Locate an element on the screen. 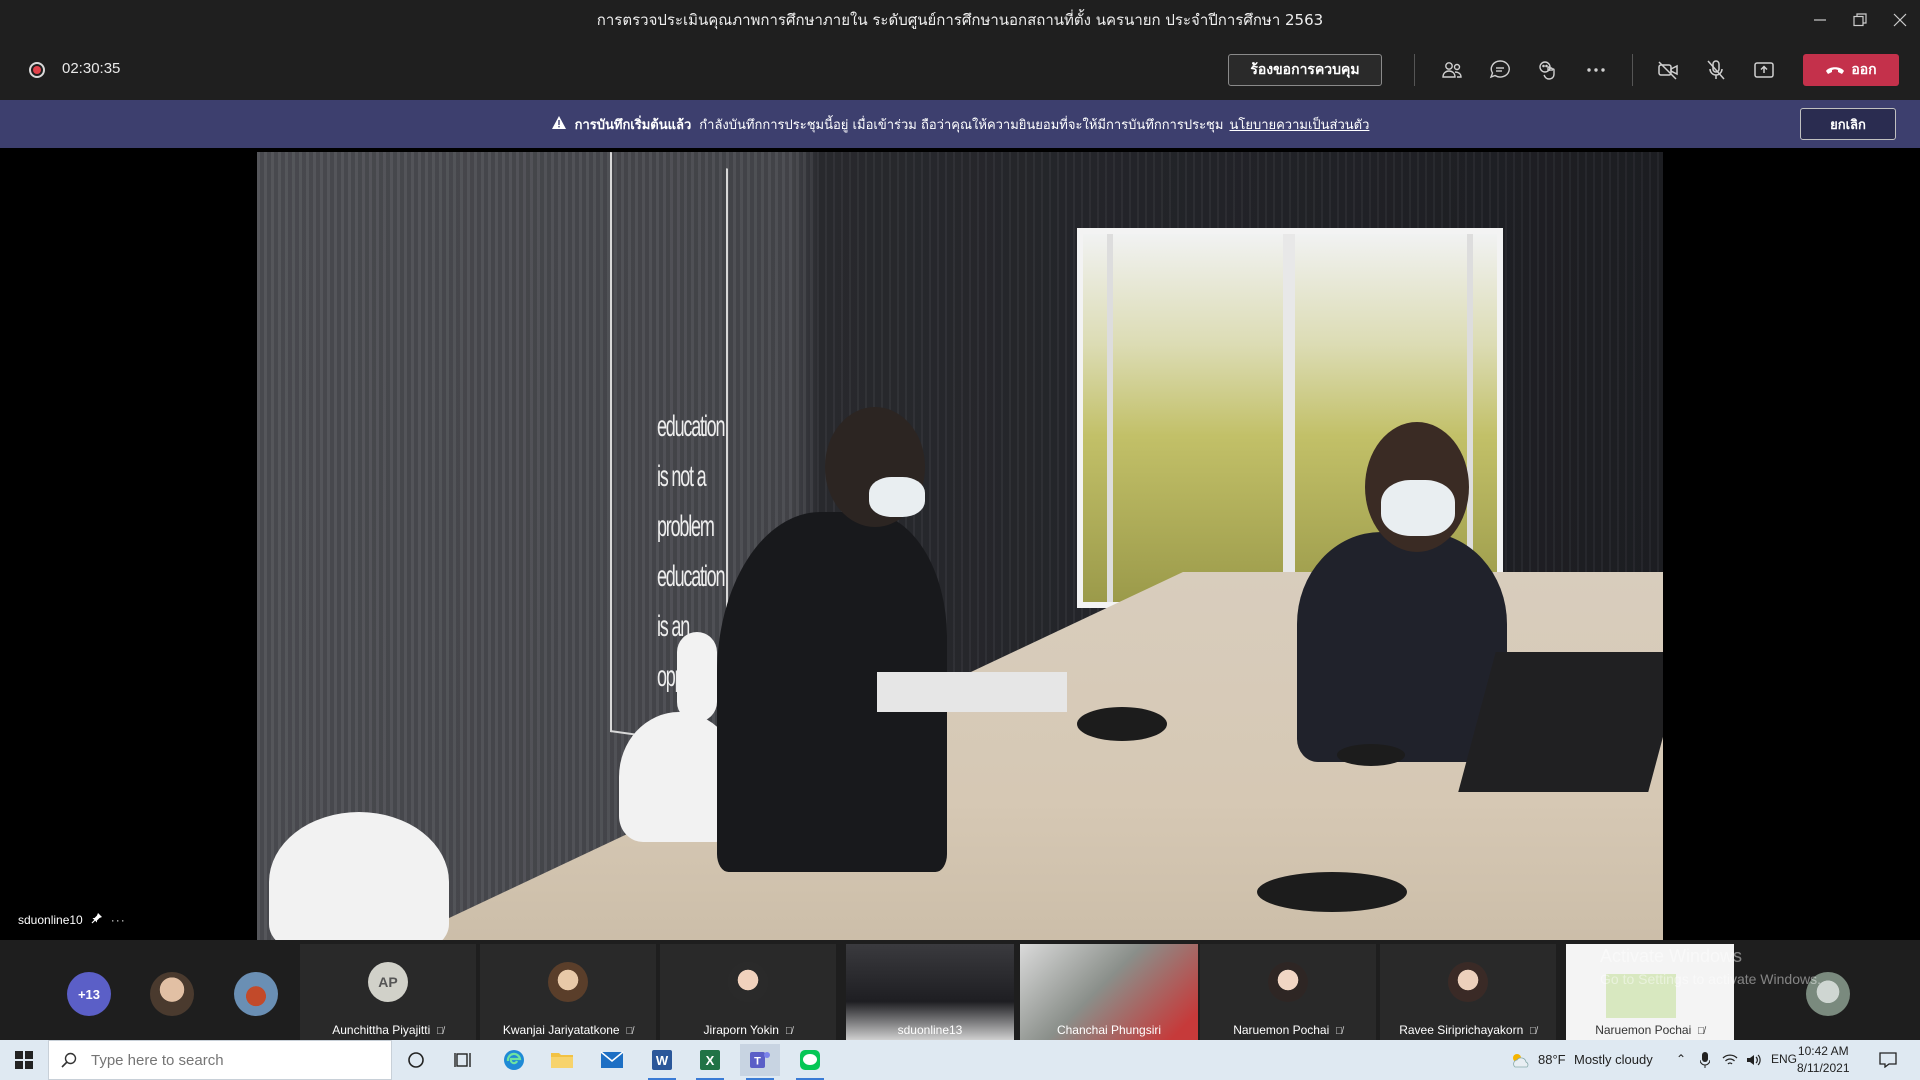  participant-name: Ravee Siriprichayakorn is located at coordinates (1461, 1030).